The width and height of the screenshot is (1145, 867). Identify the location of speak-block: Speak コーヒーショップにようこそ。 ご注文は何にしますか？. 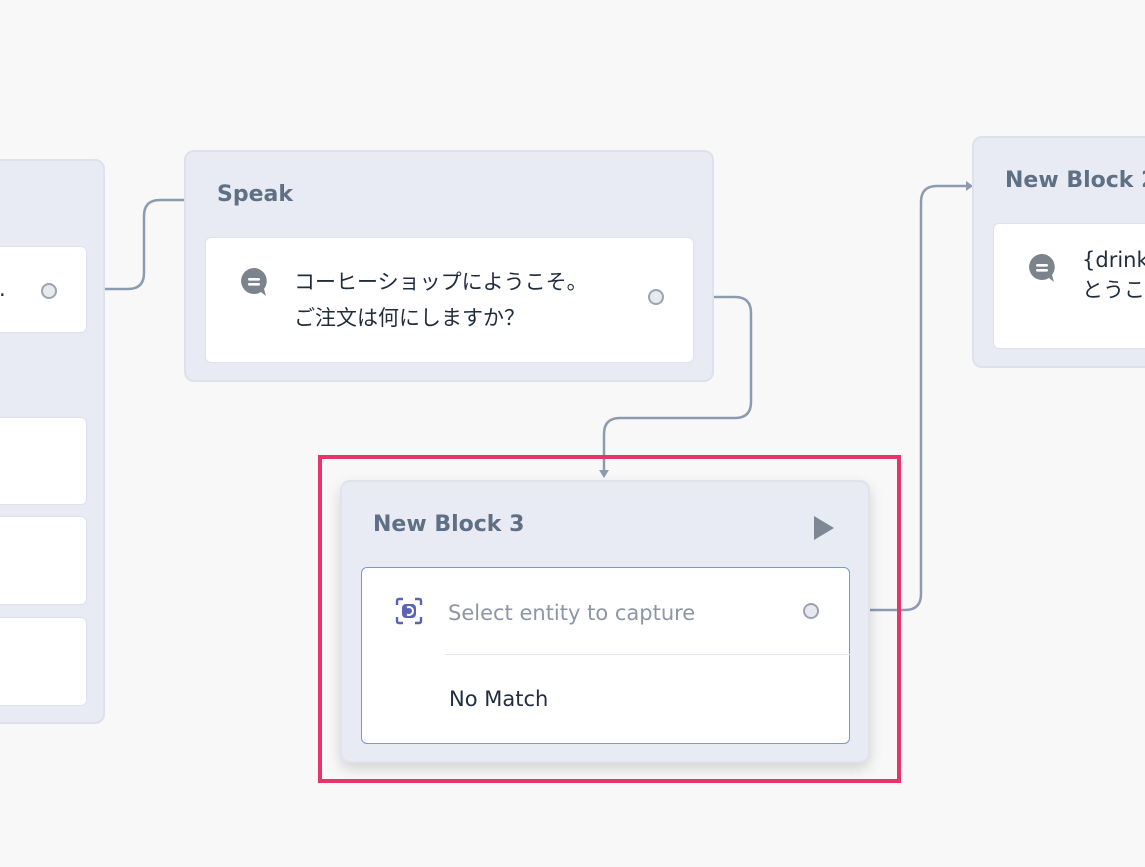
(449, 266).